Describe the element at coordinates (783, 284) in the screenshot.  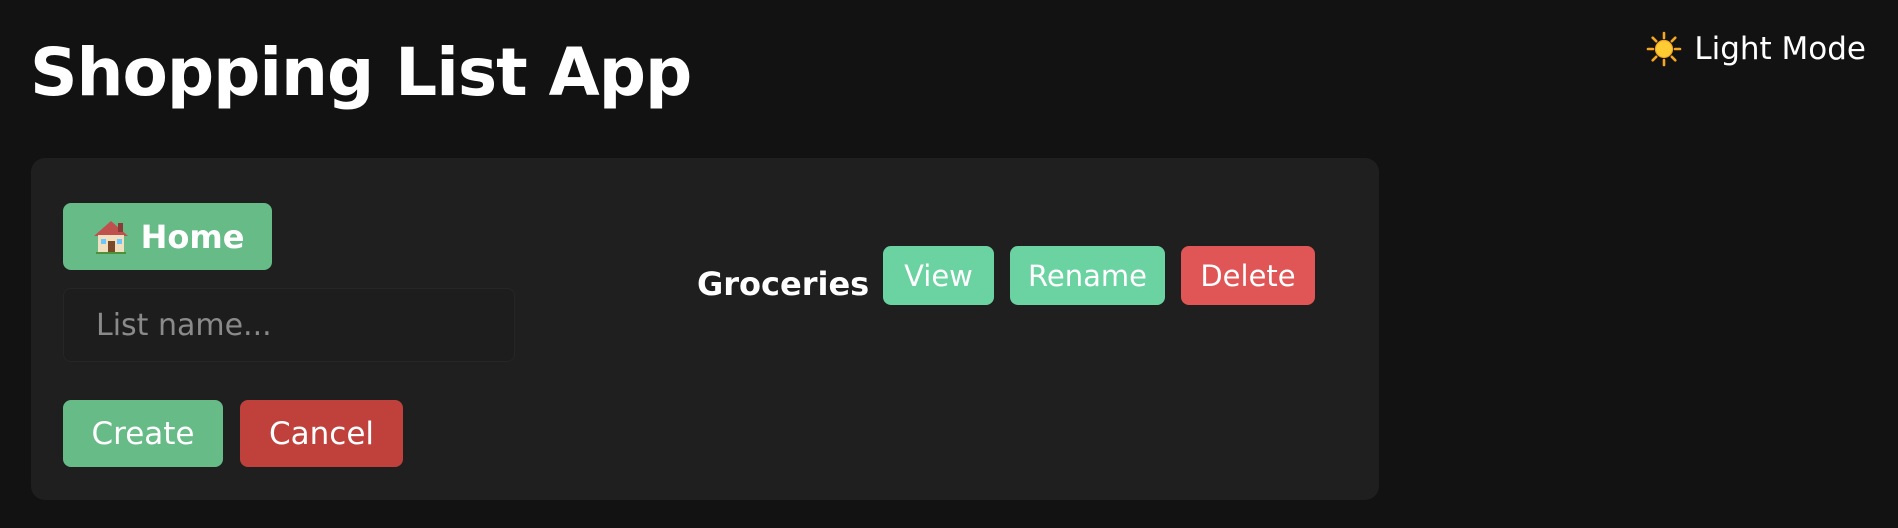
I see `list-item-name: Groceries` at that location.